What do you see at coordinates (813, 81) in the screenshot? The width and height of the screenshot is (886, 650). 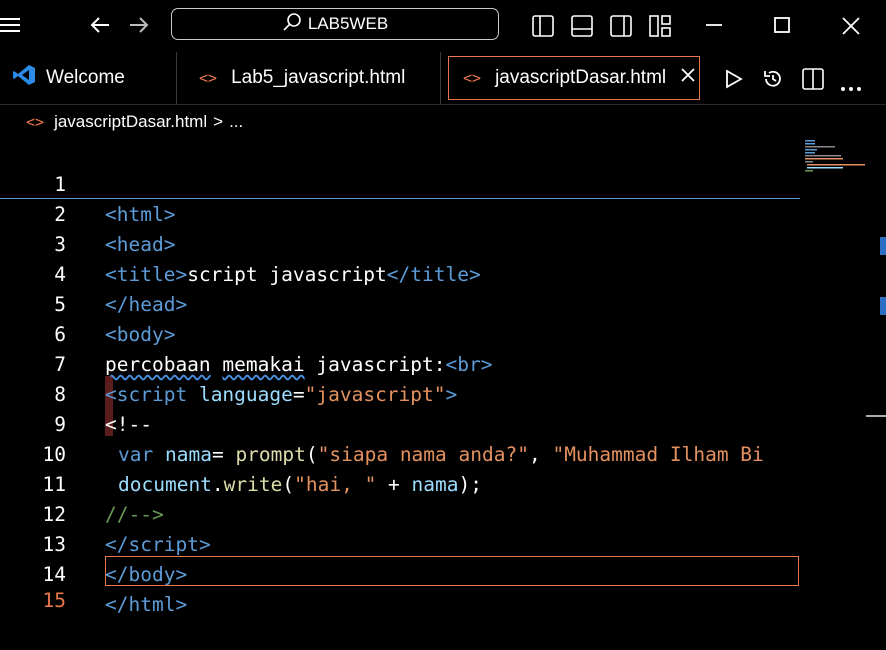 I see `split-editor-icon` at bounding box center [813, 81].